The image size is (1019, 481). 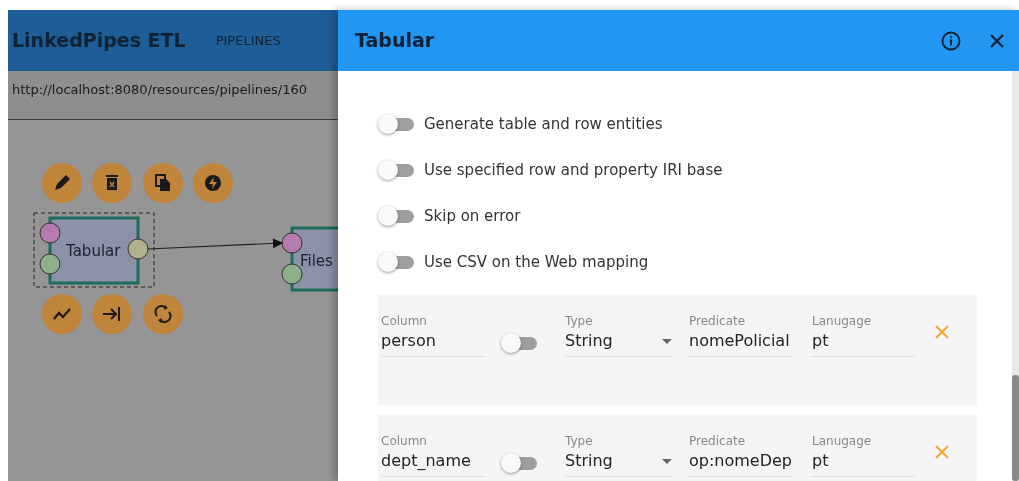 I want to click on app-title: LinkedPipes ETL, so click(x=99, y=41).